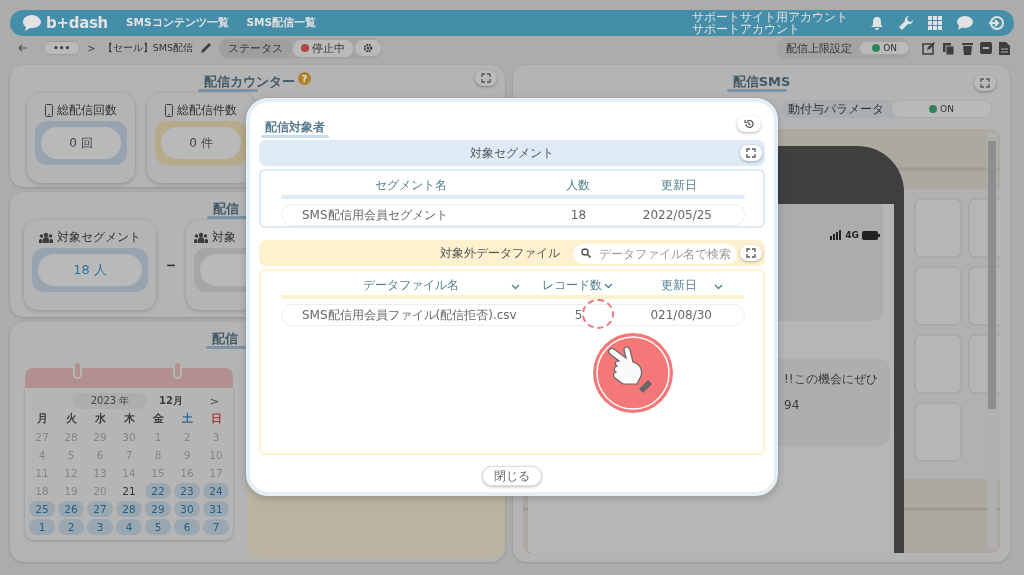 Image resolution: width=1024 pixels, height=575 pixels. I want to click on pencil-icon, so click(205, 48).